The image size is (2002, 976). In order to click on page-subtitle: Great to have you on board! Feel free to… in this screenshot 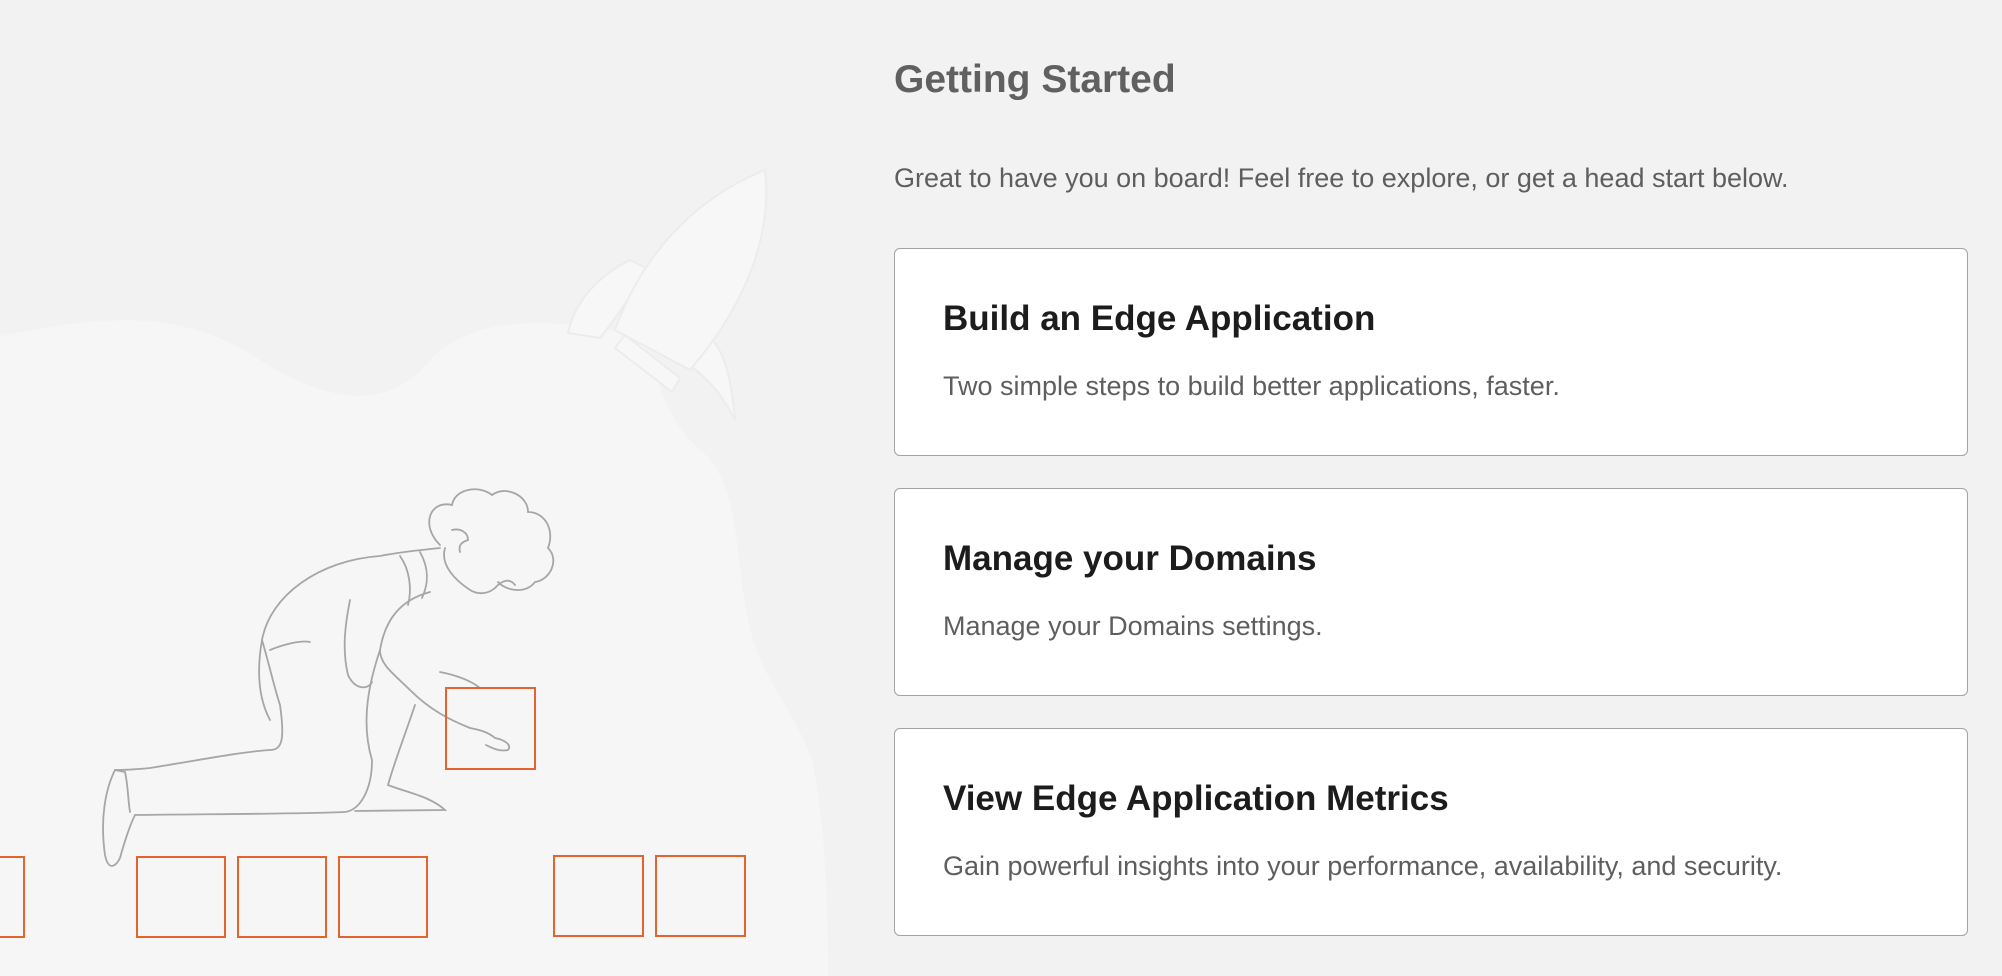, I will do `click(1341, 178)`.